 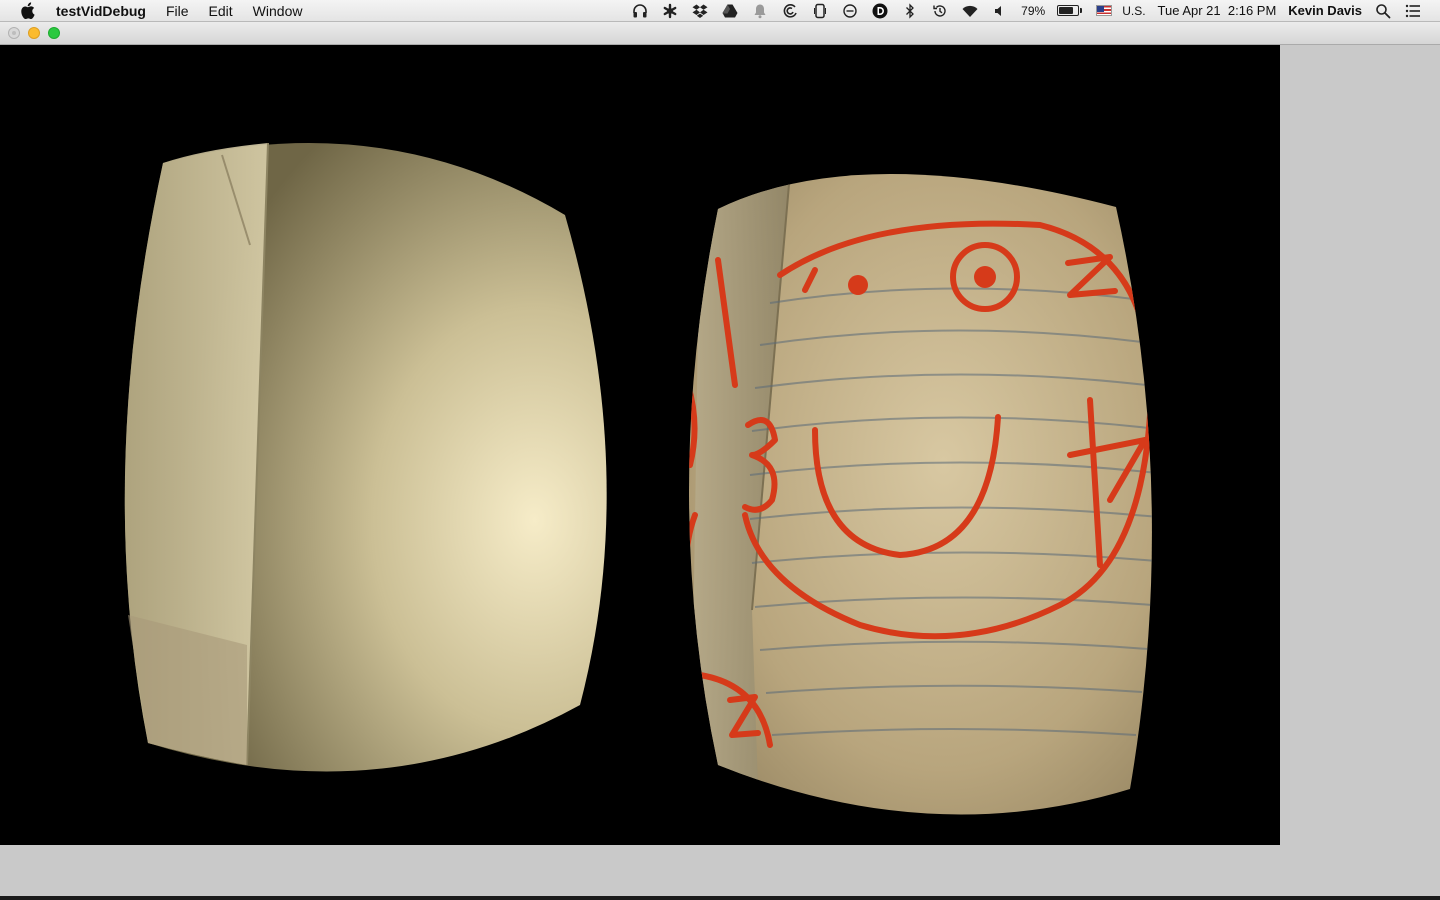 What do you see at coordinates (221, 11) in the screenshot?
I see `edit-menu: Edit` at bounding box center [221, 11].